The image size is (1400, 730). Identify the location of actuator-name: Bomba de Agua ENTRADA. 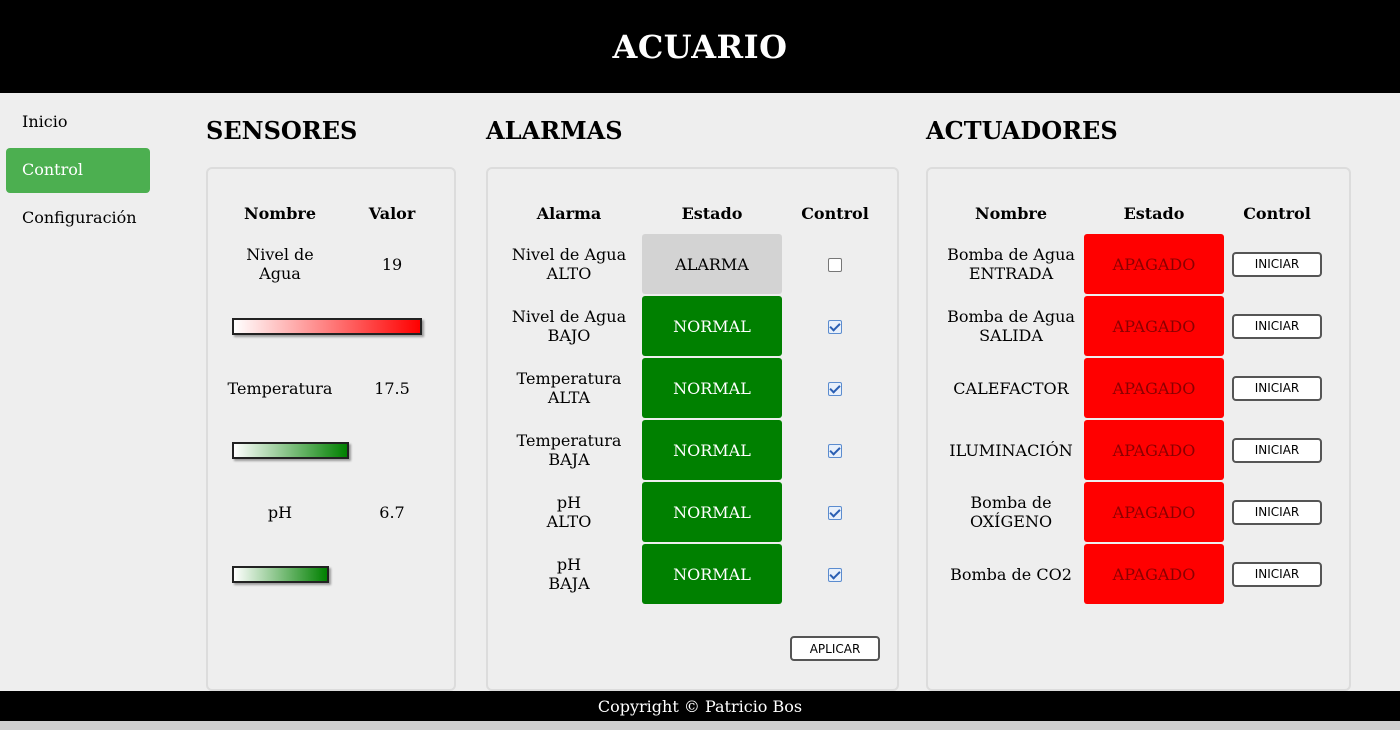
(1011, 264).